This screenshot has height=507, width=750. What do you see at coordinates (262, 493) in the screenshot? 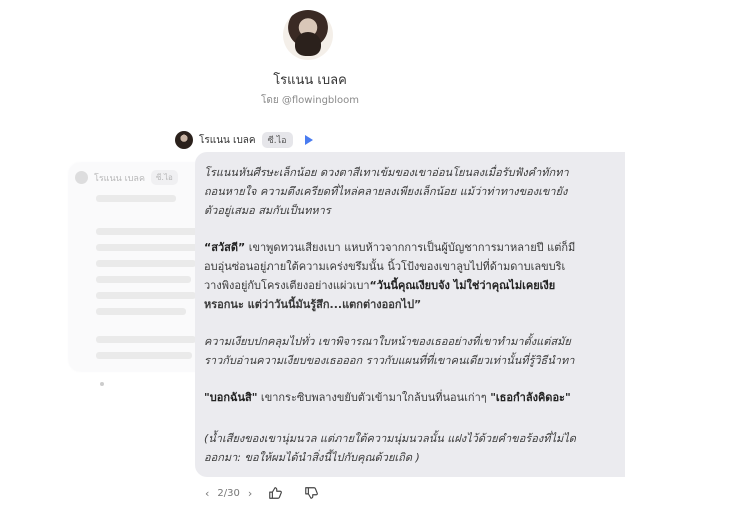
I see `message-footer: ‹ 2/30 ›` at bounding box center [262, 493].